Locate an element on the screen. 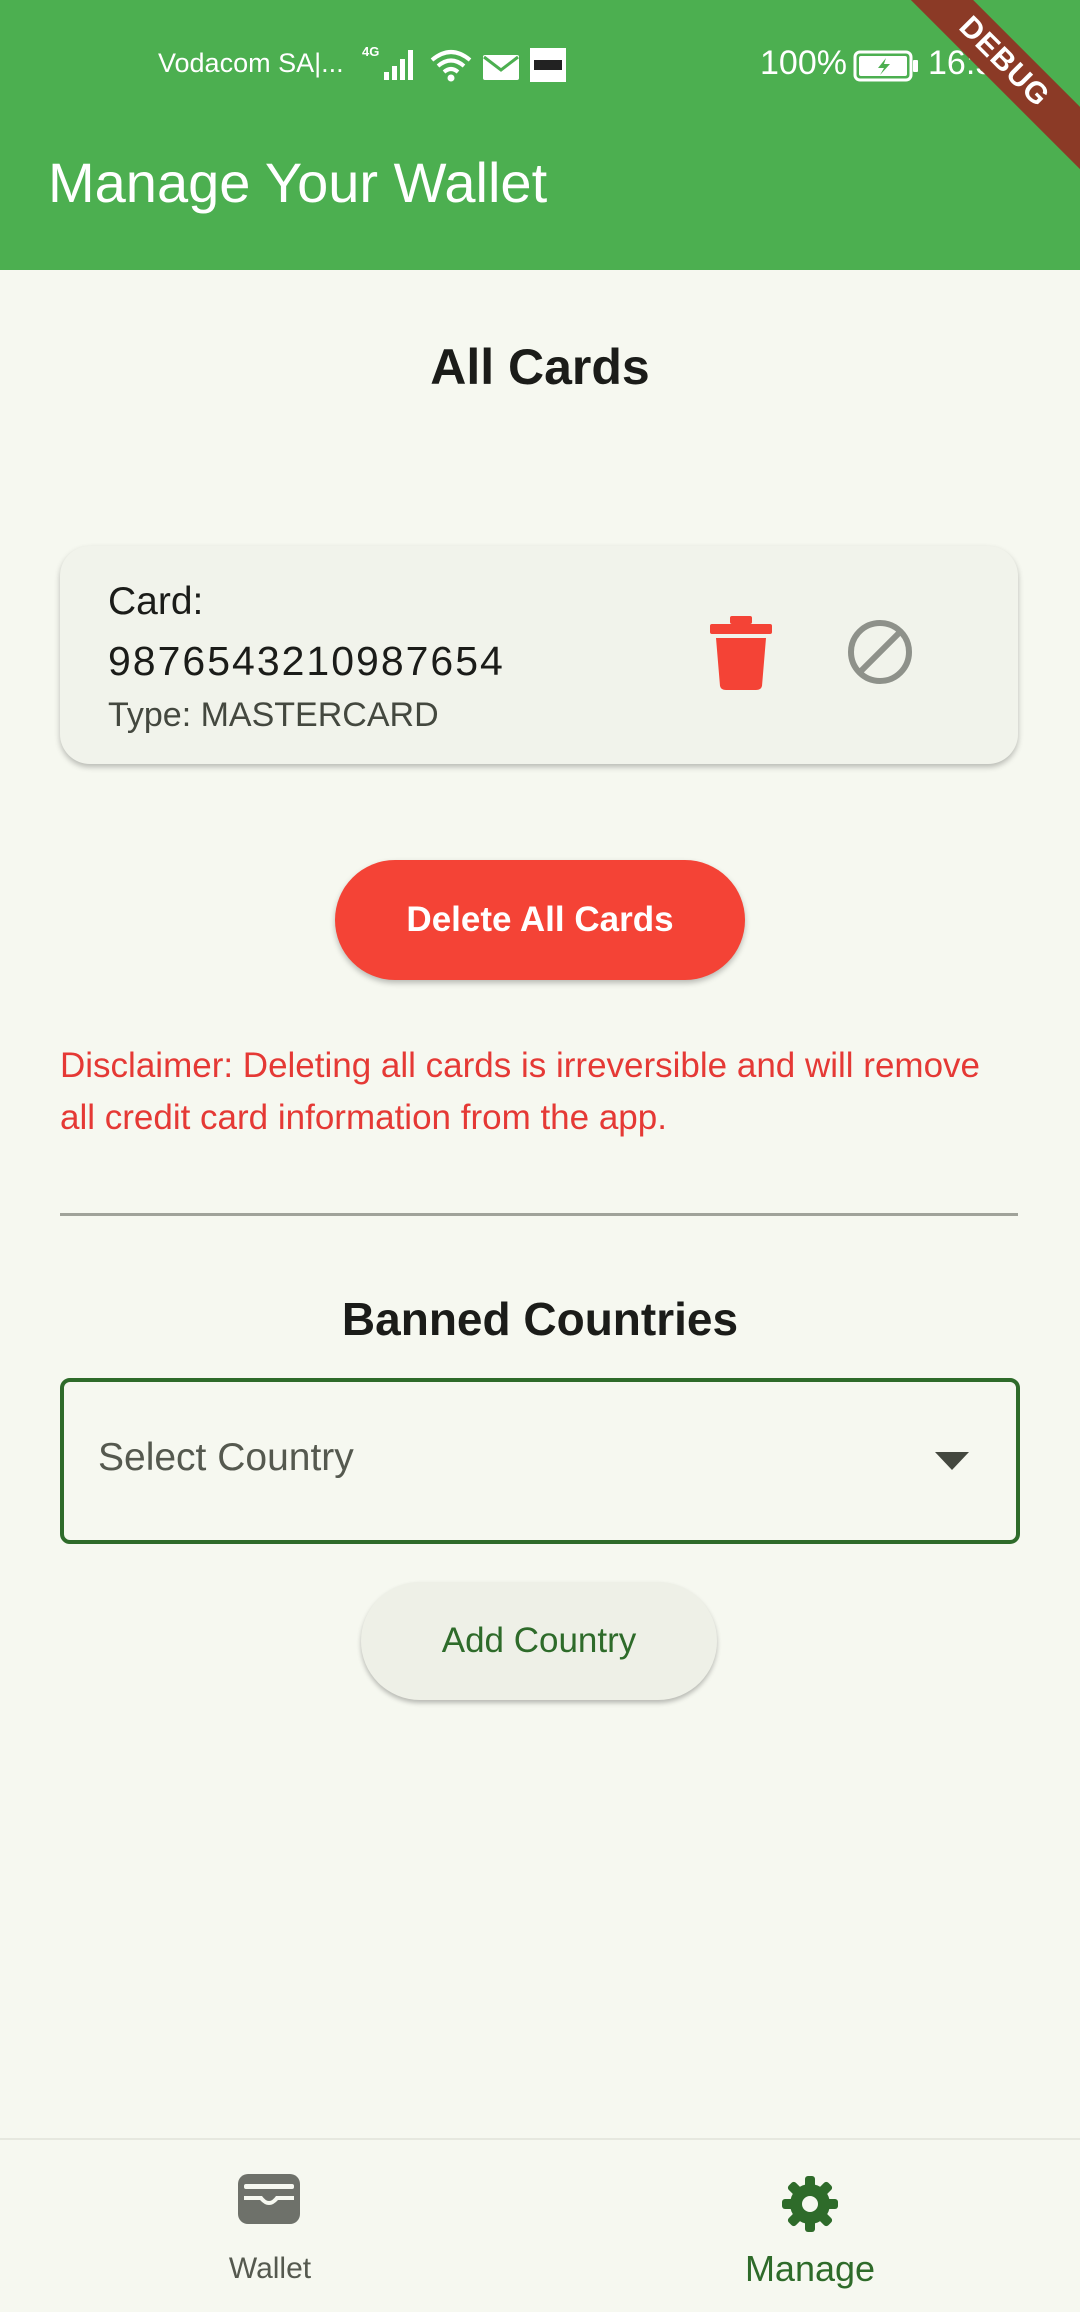  card-item: Card: 9876543210987654 Type: MASTERCARD is located at coordinates (539, 655).